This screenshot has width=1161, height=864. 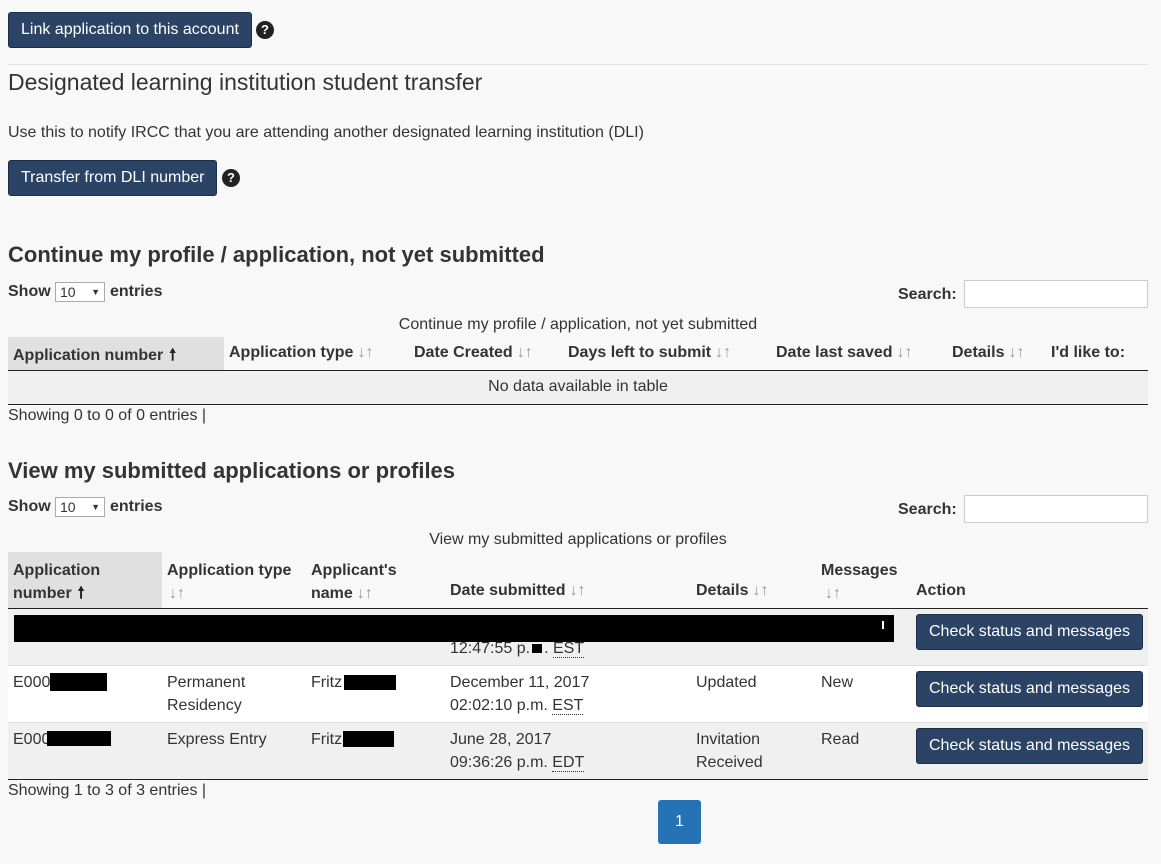 I want to click on table-info: Showing 0 to 0 of 0 entries |, so click(x=107, y=415).